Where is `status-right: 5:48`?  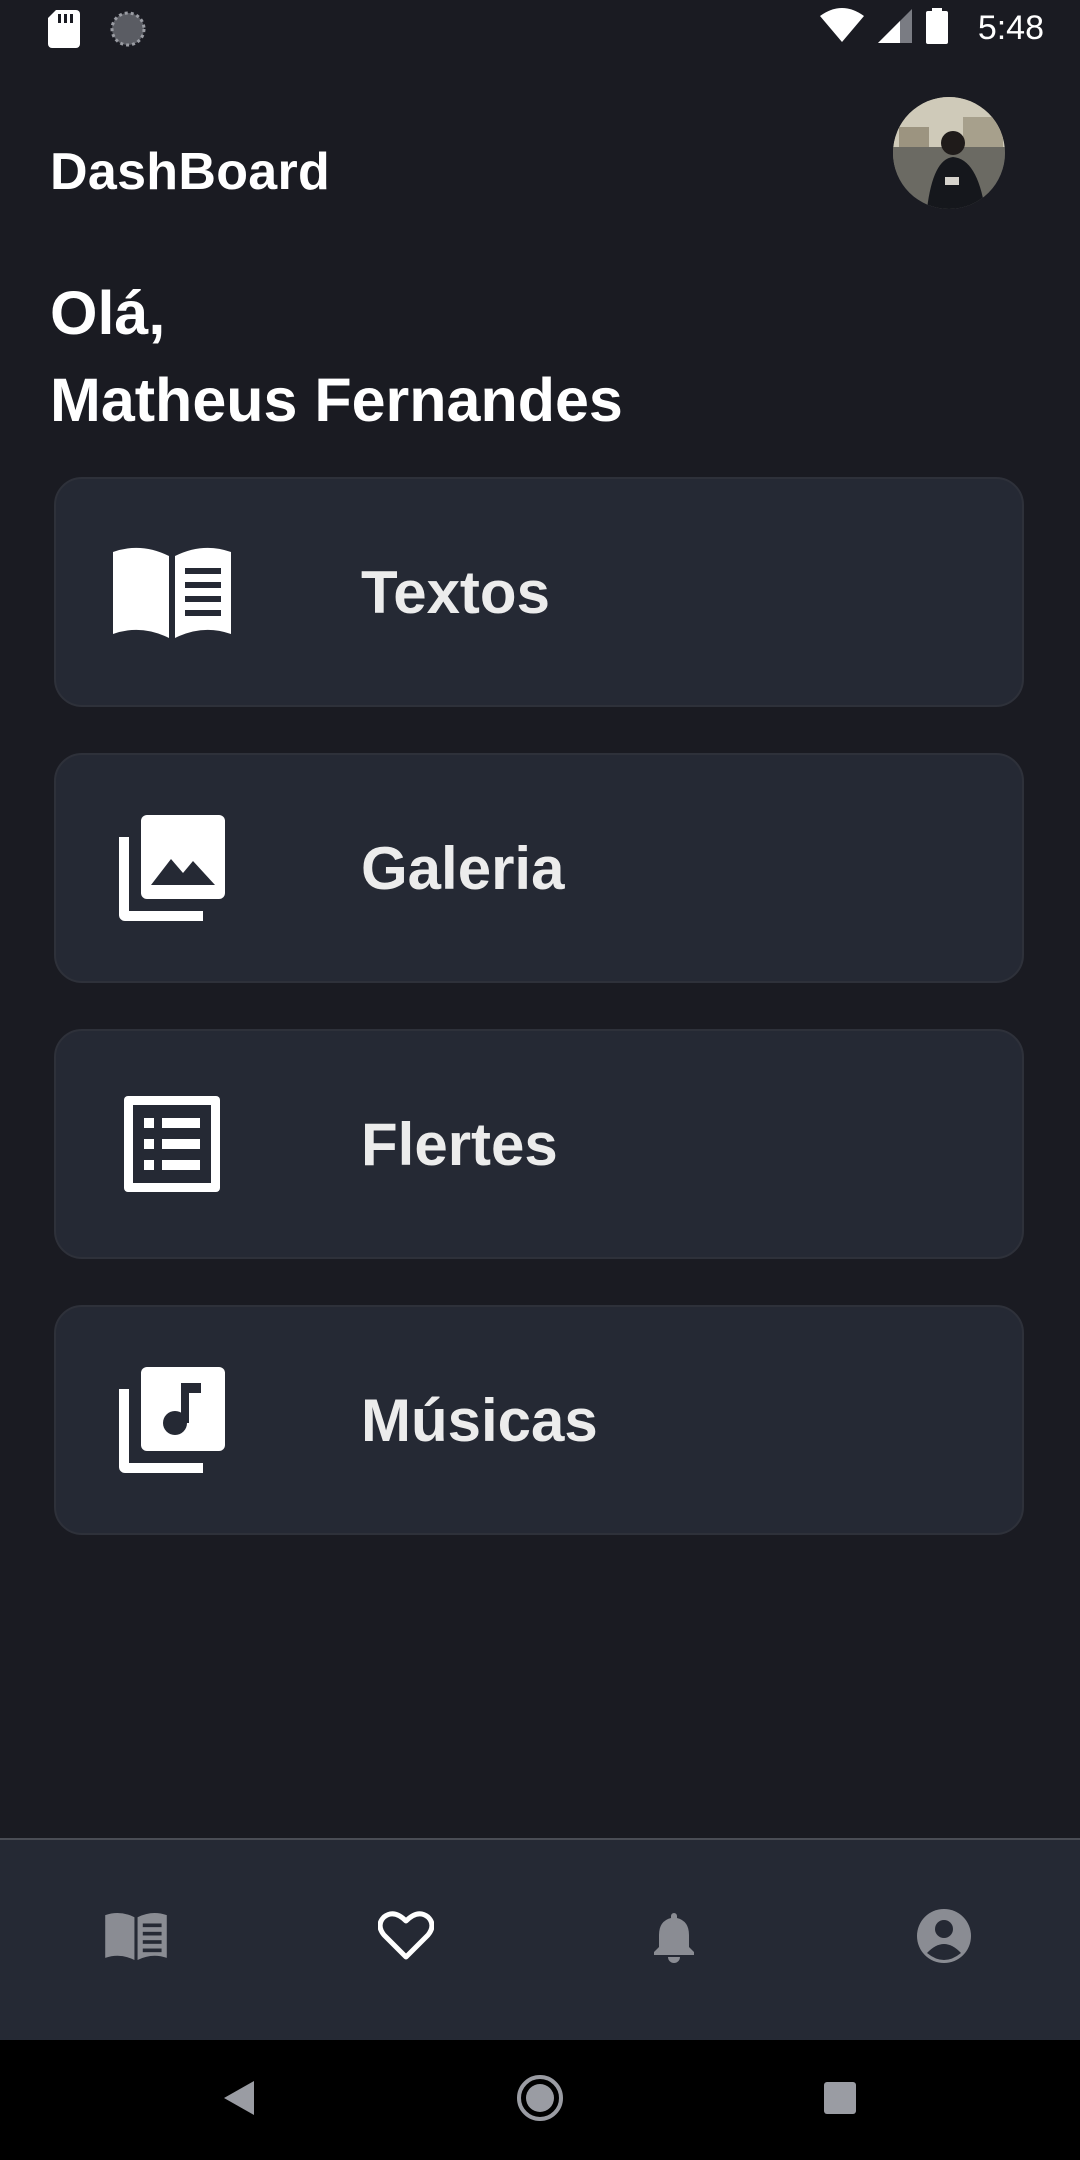
status-right: 5:48 is located at coordinates (931, 28).